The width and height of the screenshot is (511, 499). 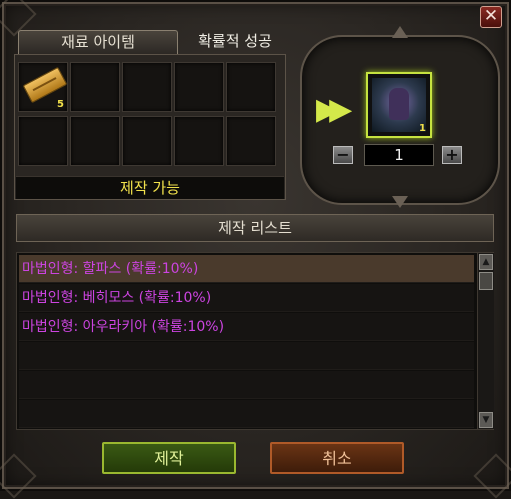 I want to click on decrease-quantity-button: −, so click(x=343, y=155).